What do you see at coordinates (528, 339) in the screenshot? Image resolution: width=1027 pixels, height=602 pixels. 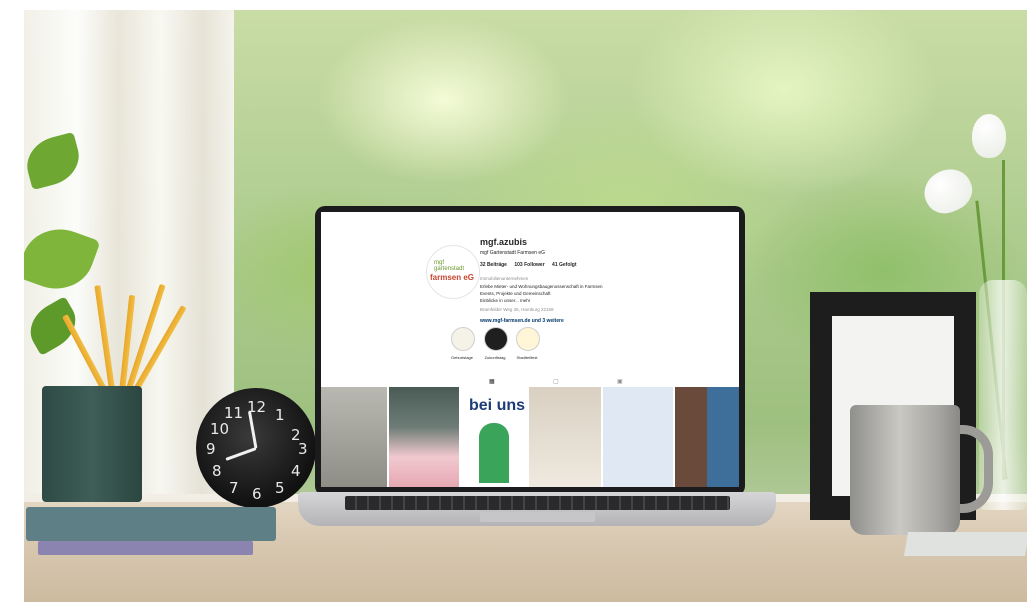 I see `highlight-sun-icon` at bounding box center [528, 339].